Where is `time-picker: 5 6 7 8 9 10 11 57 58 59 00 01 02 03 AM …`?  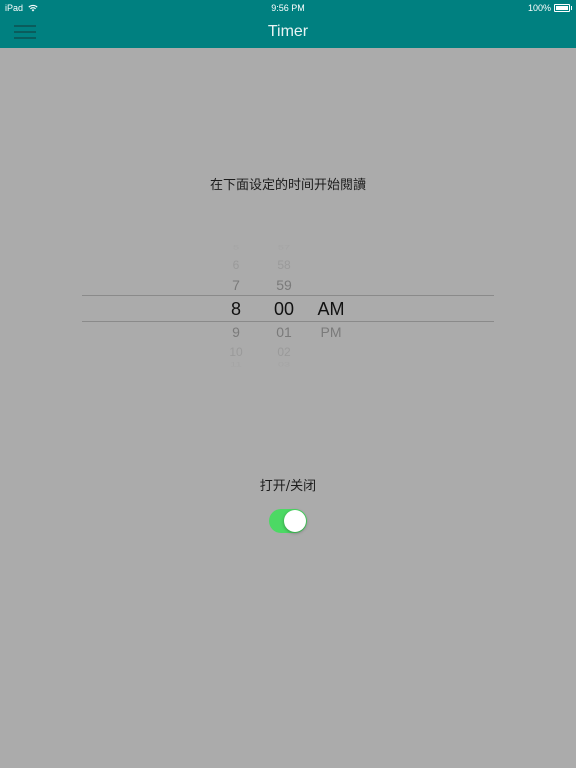
time-picker: 5 6 7 8 9 10 11 57 58 59 00 01 02 03 AM … is located at coordinates (288, 306).